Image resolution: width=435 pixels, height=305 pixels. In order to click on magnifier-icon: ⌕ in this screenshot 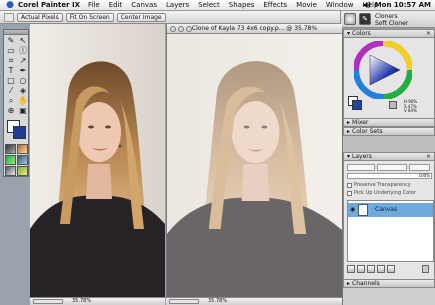, I will do `click(11, 101)`.